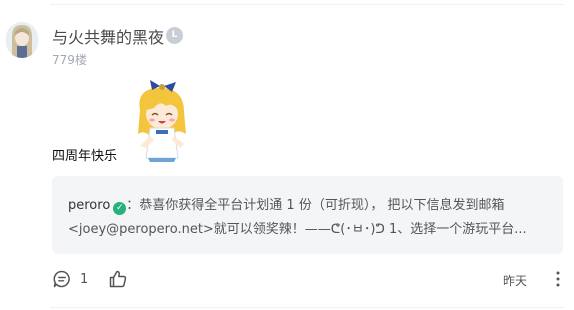 The image size is (574, 310). Describe the element at coordinates (315, 205) in the screenshot. I see `quote-body-line-1: ：恭喜你获得全平台计划通 1 份（可折现）， 把以下信息发到邮箱` at that location.